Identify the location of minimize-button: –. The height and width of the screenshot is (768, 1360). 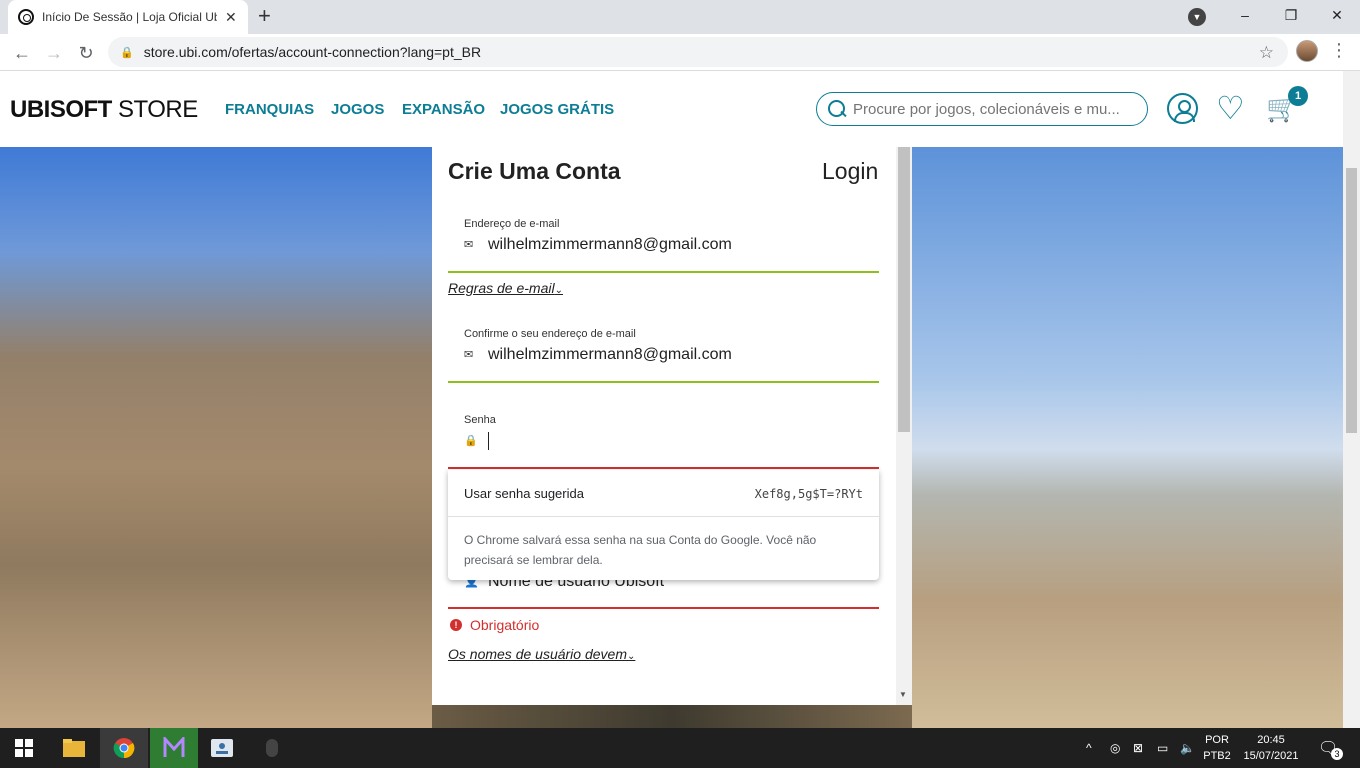
(1245, 15).